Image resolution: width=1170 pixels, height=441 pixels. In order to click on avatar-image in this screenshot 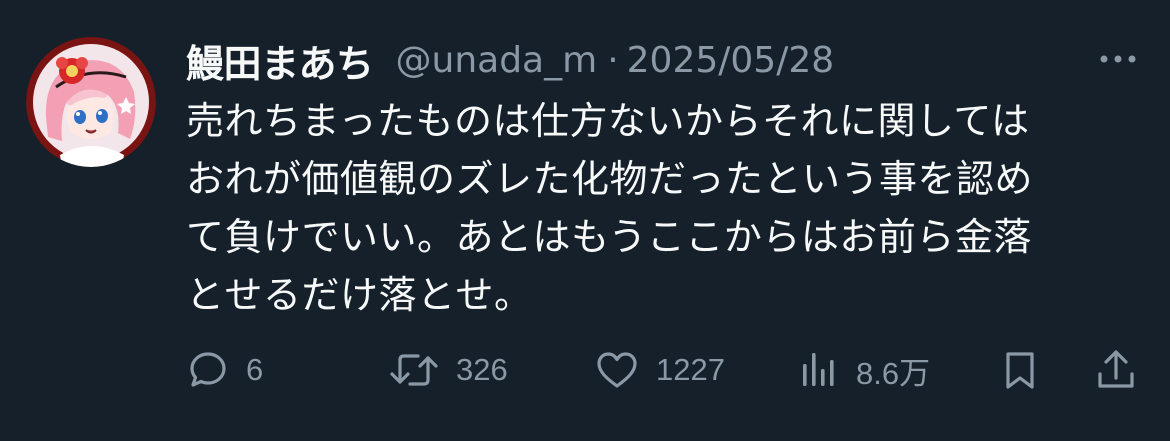, I will do `click(91, 102)`.